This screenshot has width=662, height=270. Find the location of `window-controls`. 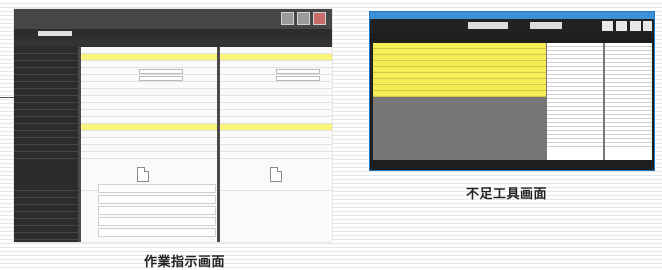

window-controls is located at coordinates (303, 18).